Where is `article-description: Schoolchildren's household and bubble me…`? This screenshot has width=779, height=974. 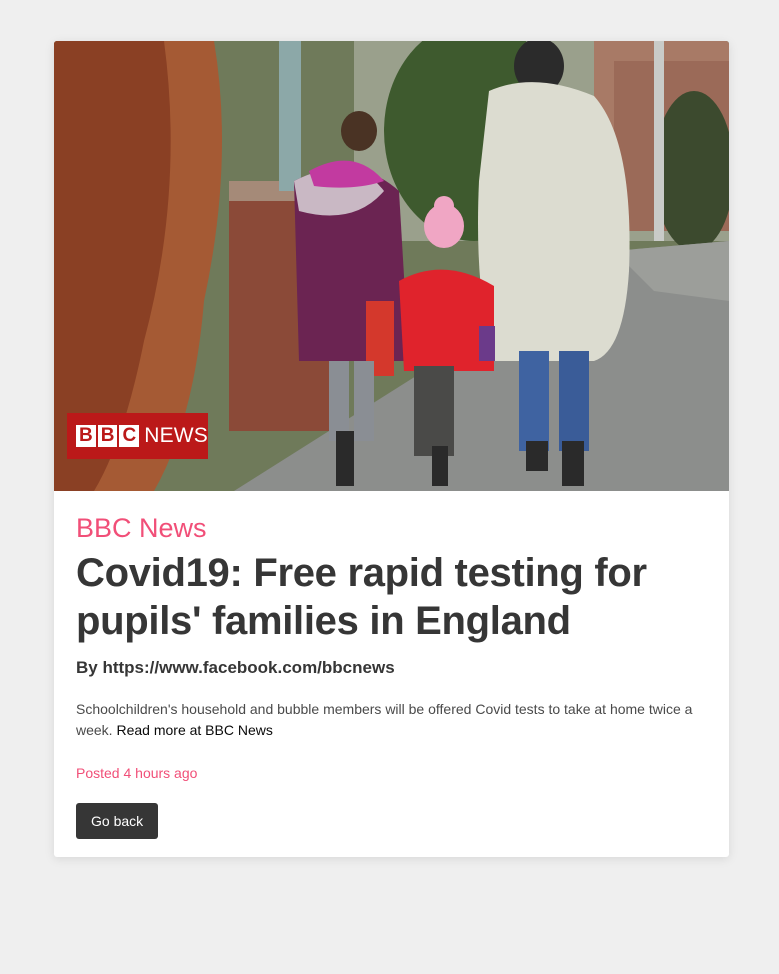
article-description: Schoolchildren's household and bubble me… is located at coordinates (391, 720).